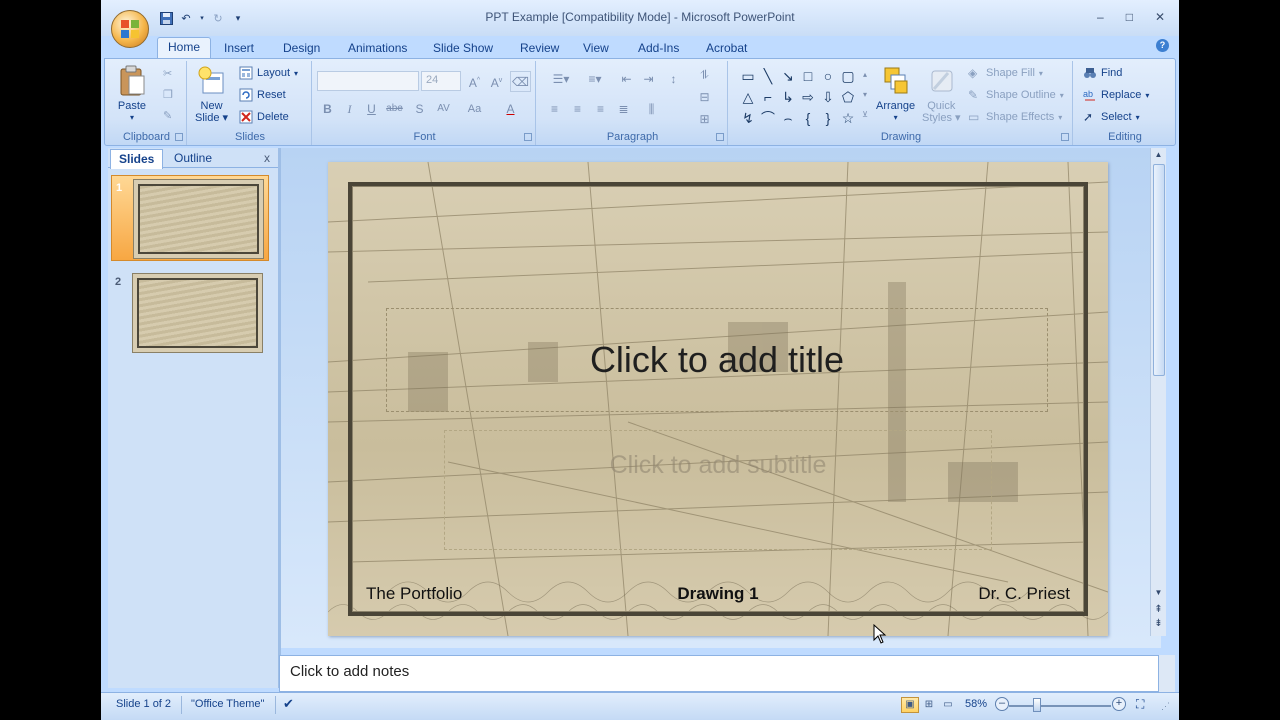 Image resolution: width=1280 pixels, height=720 pixels. Describe the element at coordinates (600, 109) in the screenshot. I see `align-right-icon: ≡` at that location.